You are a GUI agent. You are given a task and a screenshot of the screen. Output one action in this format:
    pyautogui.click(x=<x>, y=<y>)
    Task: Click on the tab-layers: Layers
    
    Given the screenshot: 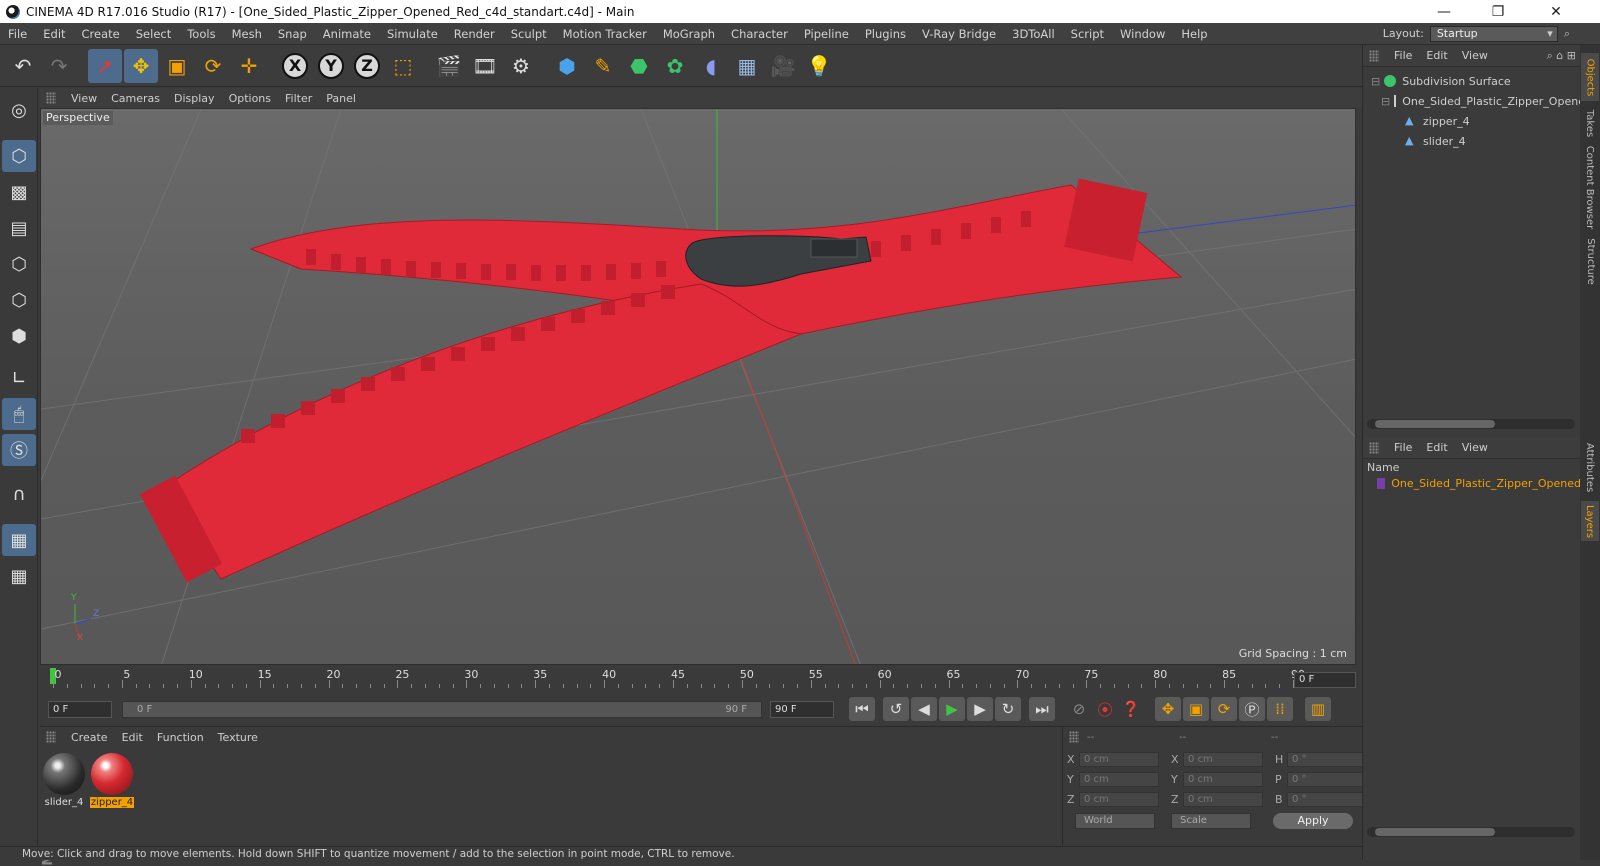 What is the action you would take?
    pyautogui.click(x=1590, y=521)
    